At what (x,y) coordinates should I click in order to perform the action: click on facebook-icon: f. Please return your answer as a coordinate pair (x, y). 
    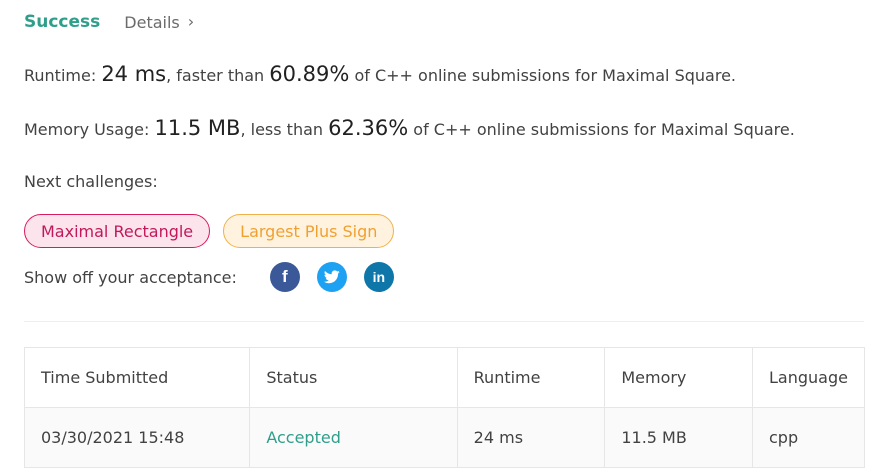
    Looking at the image, I should click on (285, 276).